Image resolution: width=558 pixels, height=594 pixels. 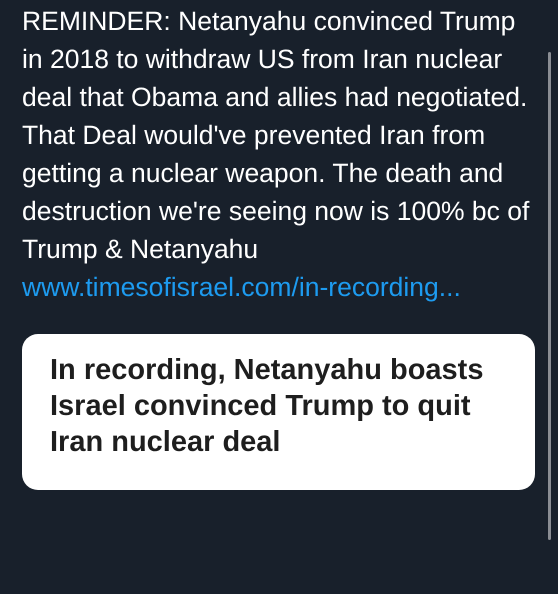 I want to click on article-headline: In recording, Netanyahu boasts Israel convinced Trump to quit Iran nuclear deal, so click(x=267, y=406).